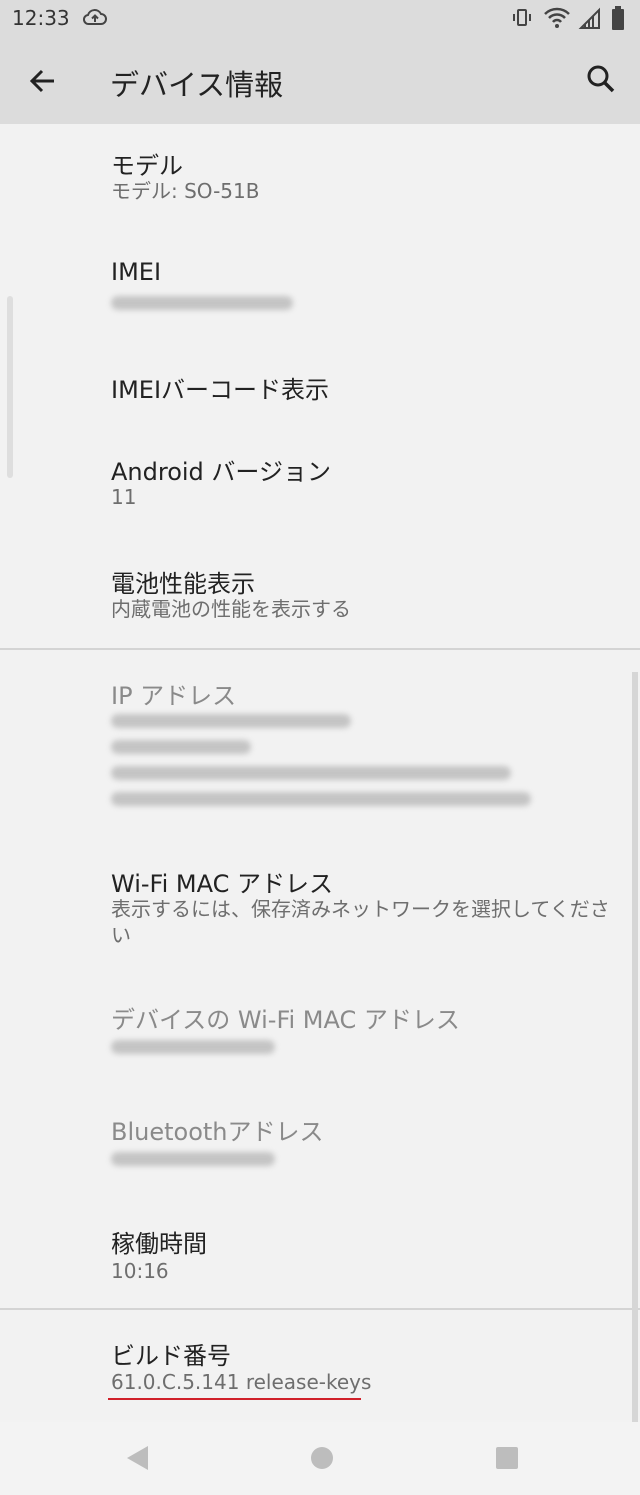 The height and width of the screenshot is (1495, 640). I want to click on battery-title: 電池性能表示, so click(183, 584).